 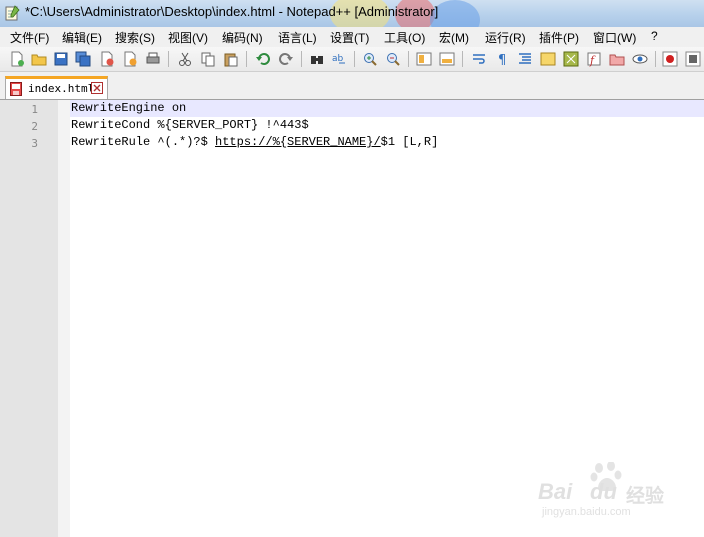 I want to click on tab-index-html: index.html, so click(x=56, y=87).